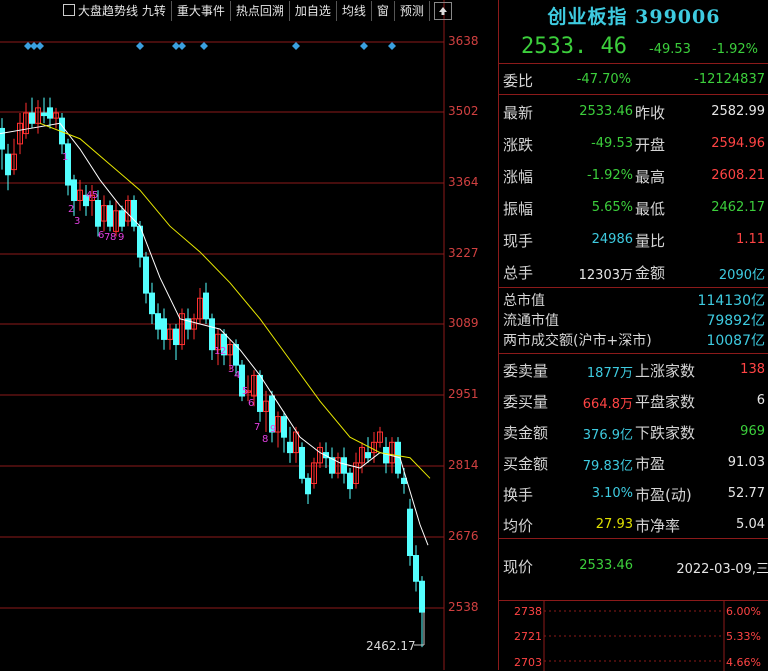  I want to click on quote-value: 5.65%, so click(612, 207).